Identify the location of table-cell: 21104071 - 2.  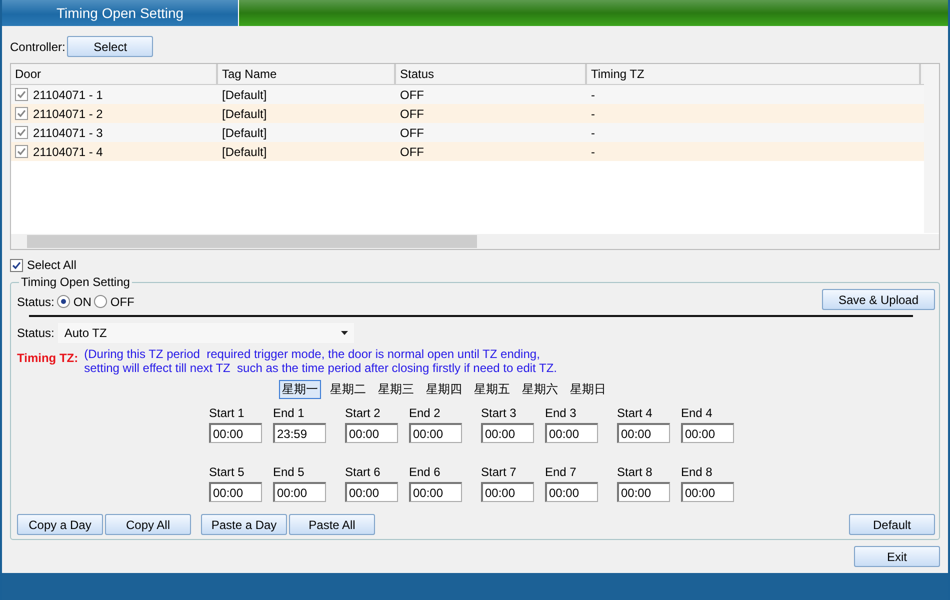
(68, 113).